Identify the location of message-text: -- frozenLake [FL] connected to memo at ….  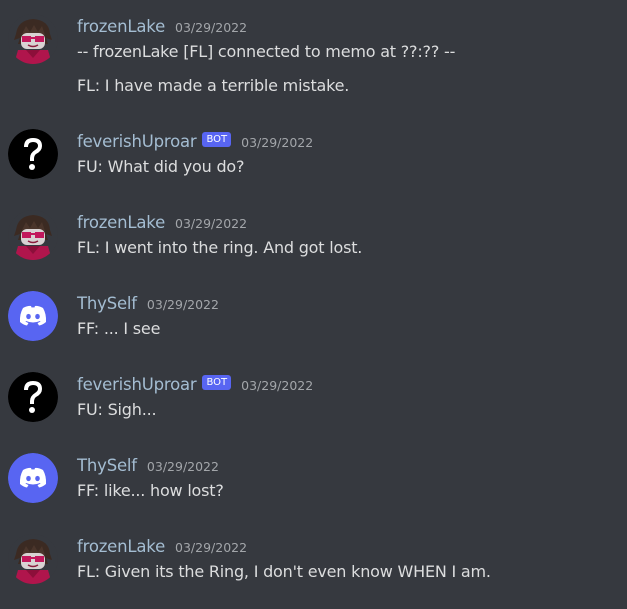
(266, 51).